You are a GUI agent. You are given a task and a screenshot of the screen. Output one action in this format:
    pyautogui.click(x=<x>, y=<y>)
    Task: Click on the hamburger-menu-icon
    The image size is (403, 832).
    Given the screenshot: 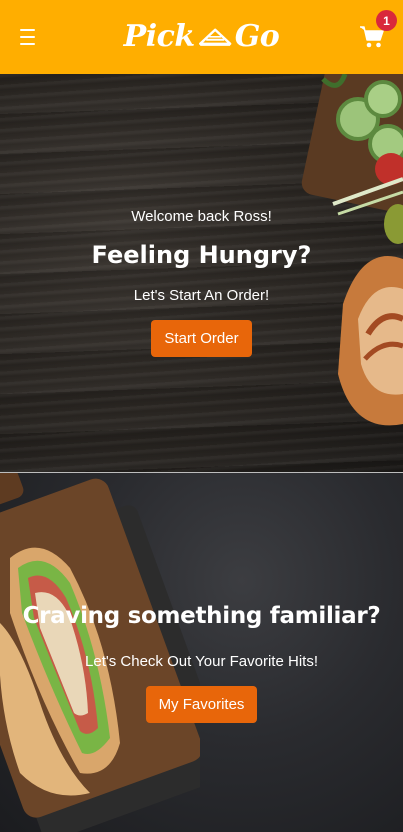 What is the action you would take?
    pyautogui.click(x=30, y=37)
    